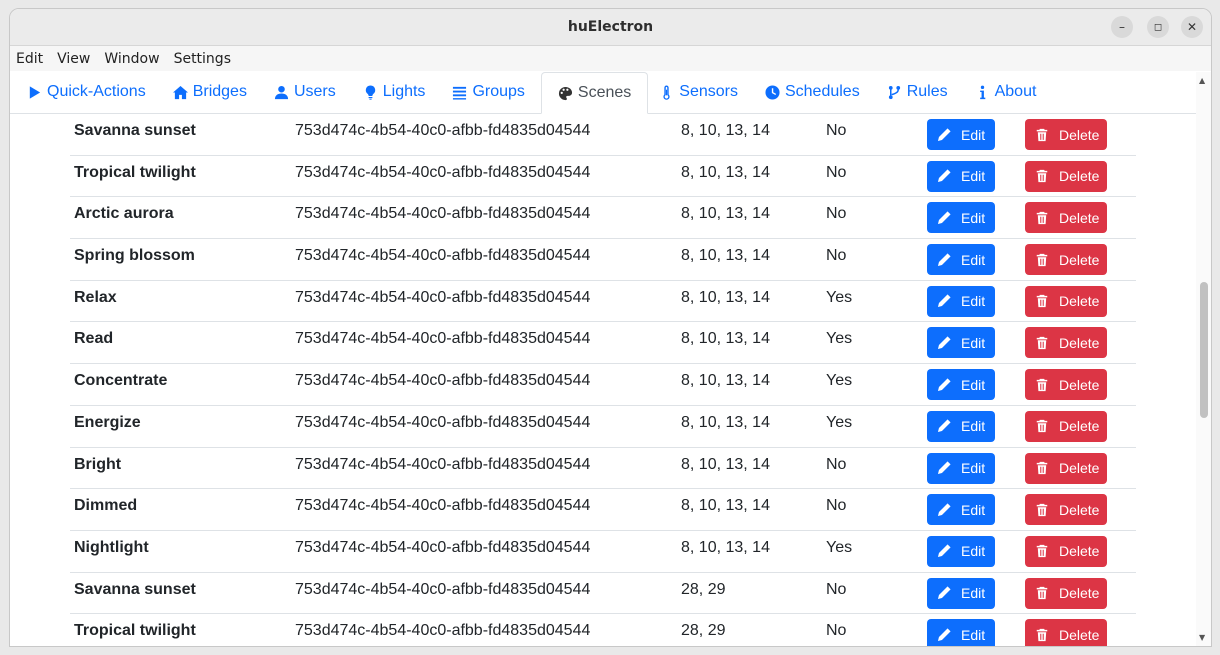 This screenshot has width=1220, height=655. I want to click on lightbulb-icon, so click(373, 92).